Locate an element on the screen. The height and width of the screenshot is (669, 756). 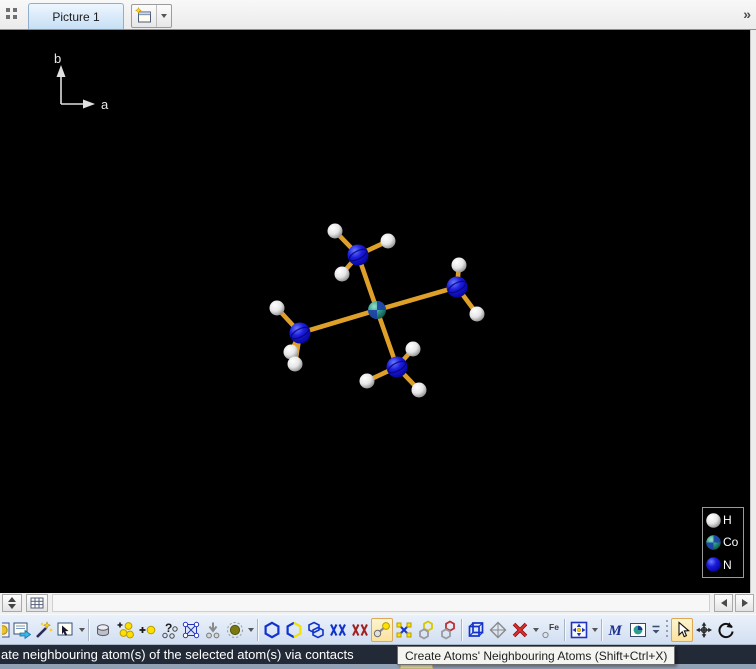
ring-stack-icon is located at coordinates (316, 630).